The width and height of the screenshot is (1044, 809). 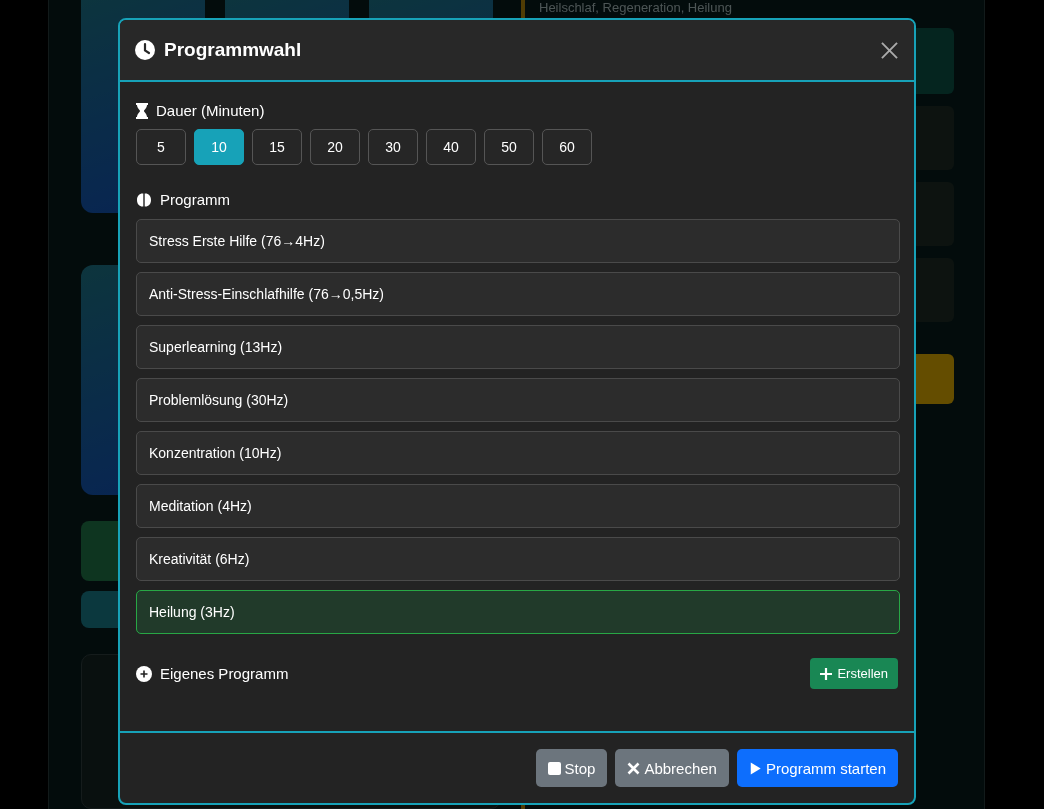 I want to click on program-option: Meditation (4Hz), so click(x=518, y=506).